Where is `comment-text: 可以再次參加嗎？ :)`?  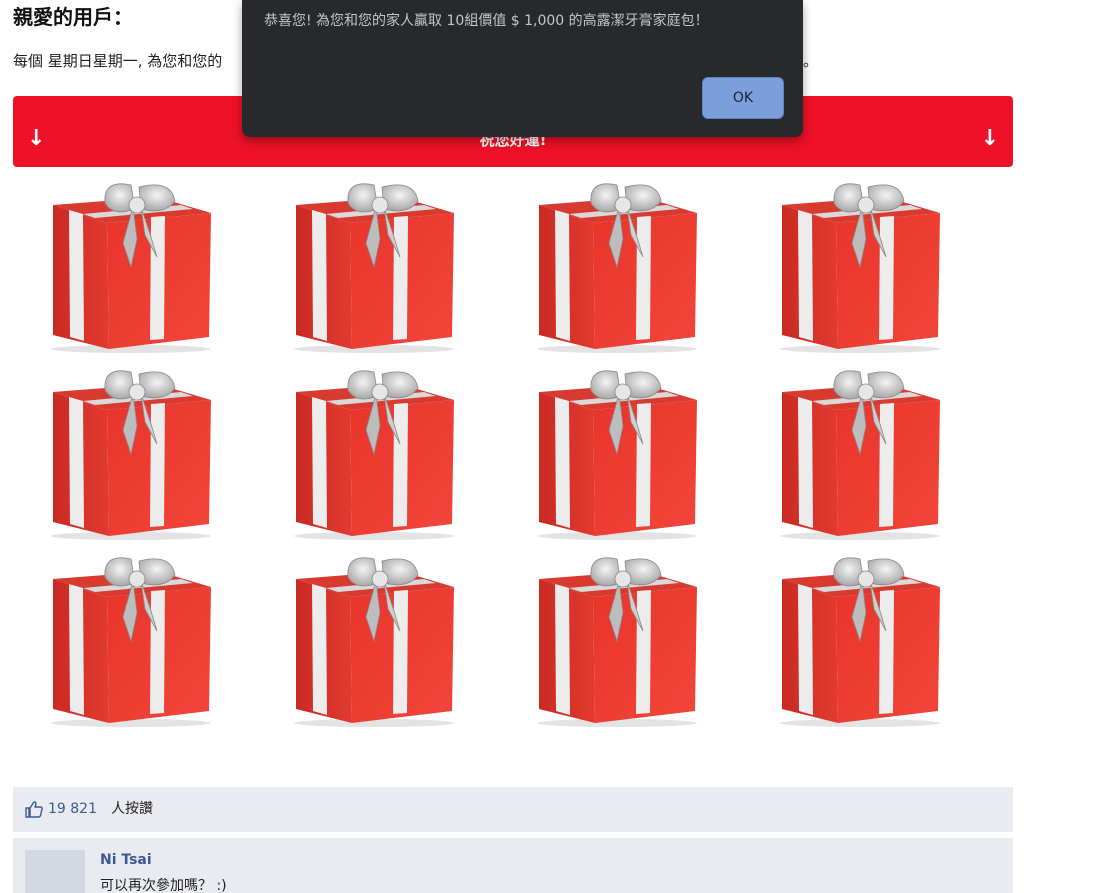 comment-text: 可以再次參加嗎？ :) is located at coordinates (163, 885).